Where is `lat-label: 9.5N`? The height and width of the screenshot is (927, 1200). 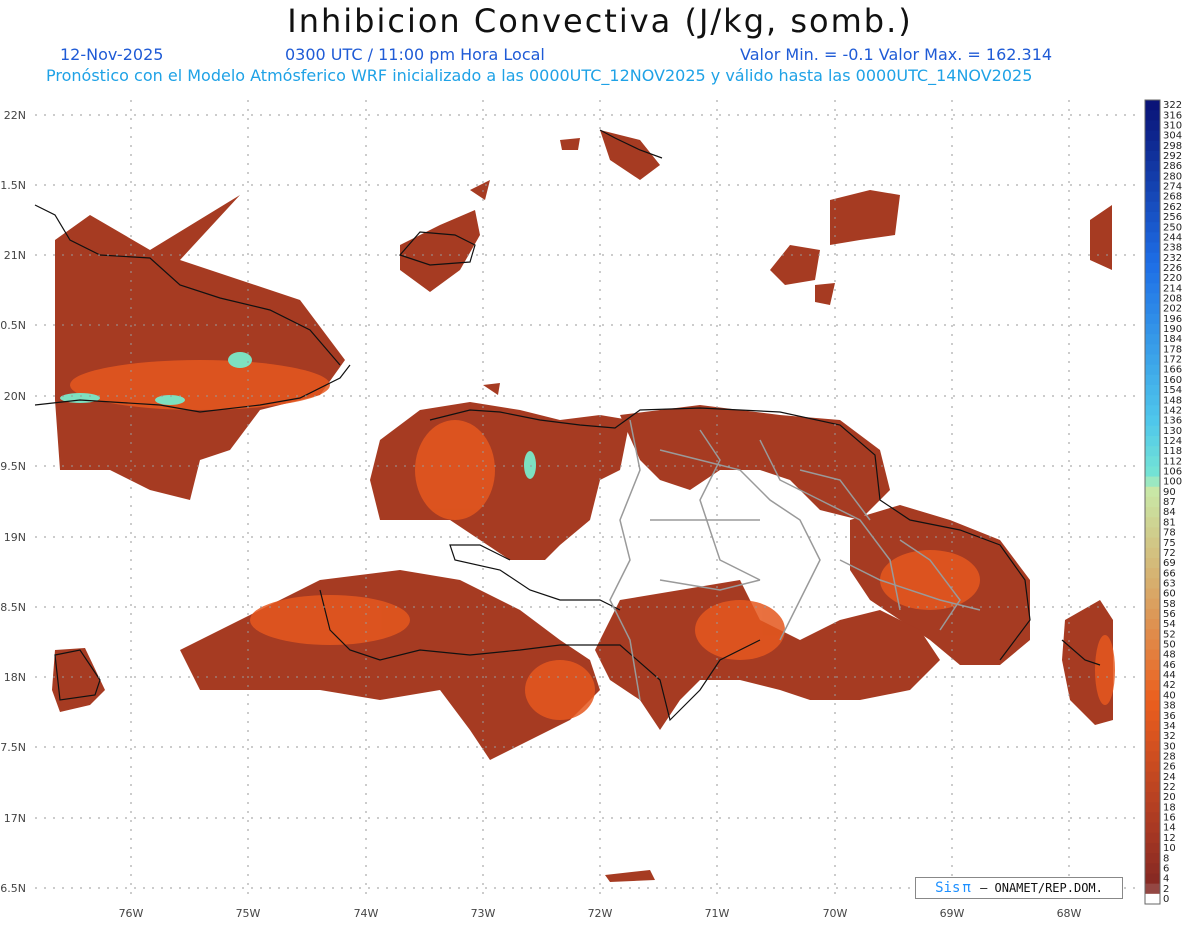
lat-label: 9.5N is located at coordinates (13, 466).